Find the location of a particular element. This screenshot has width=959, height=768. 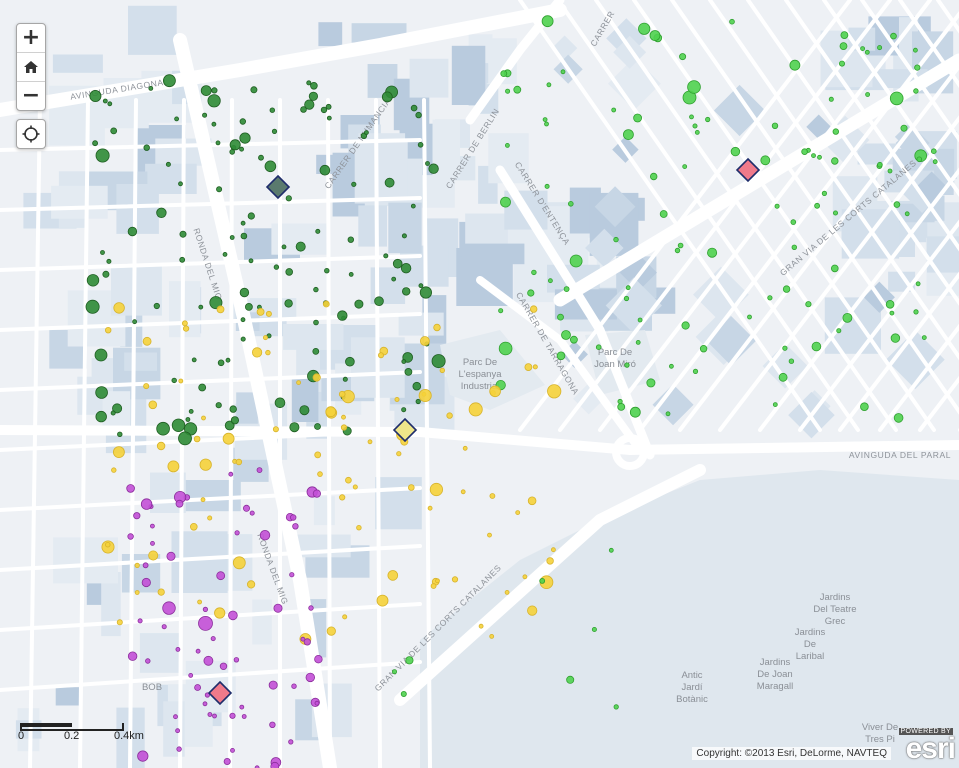

place-bob: BOB is located at coordinates (152, 687).